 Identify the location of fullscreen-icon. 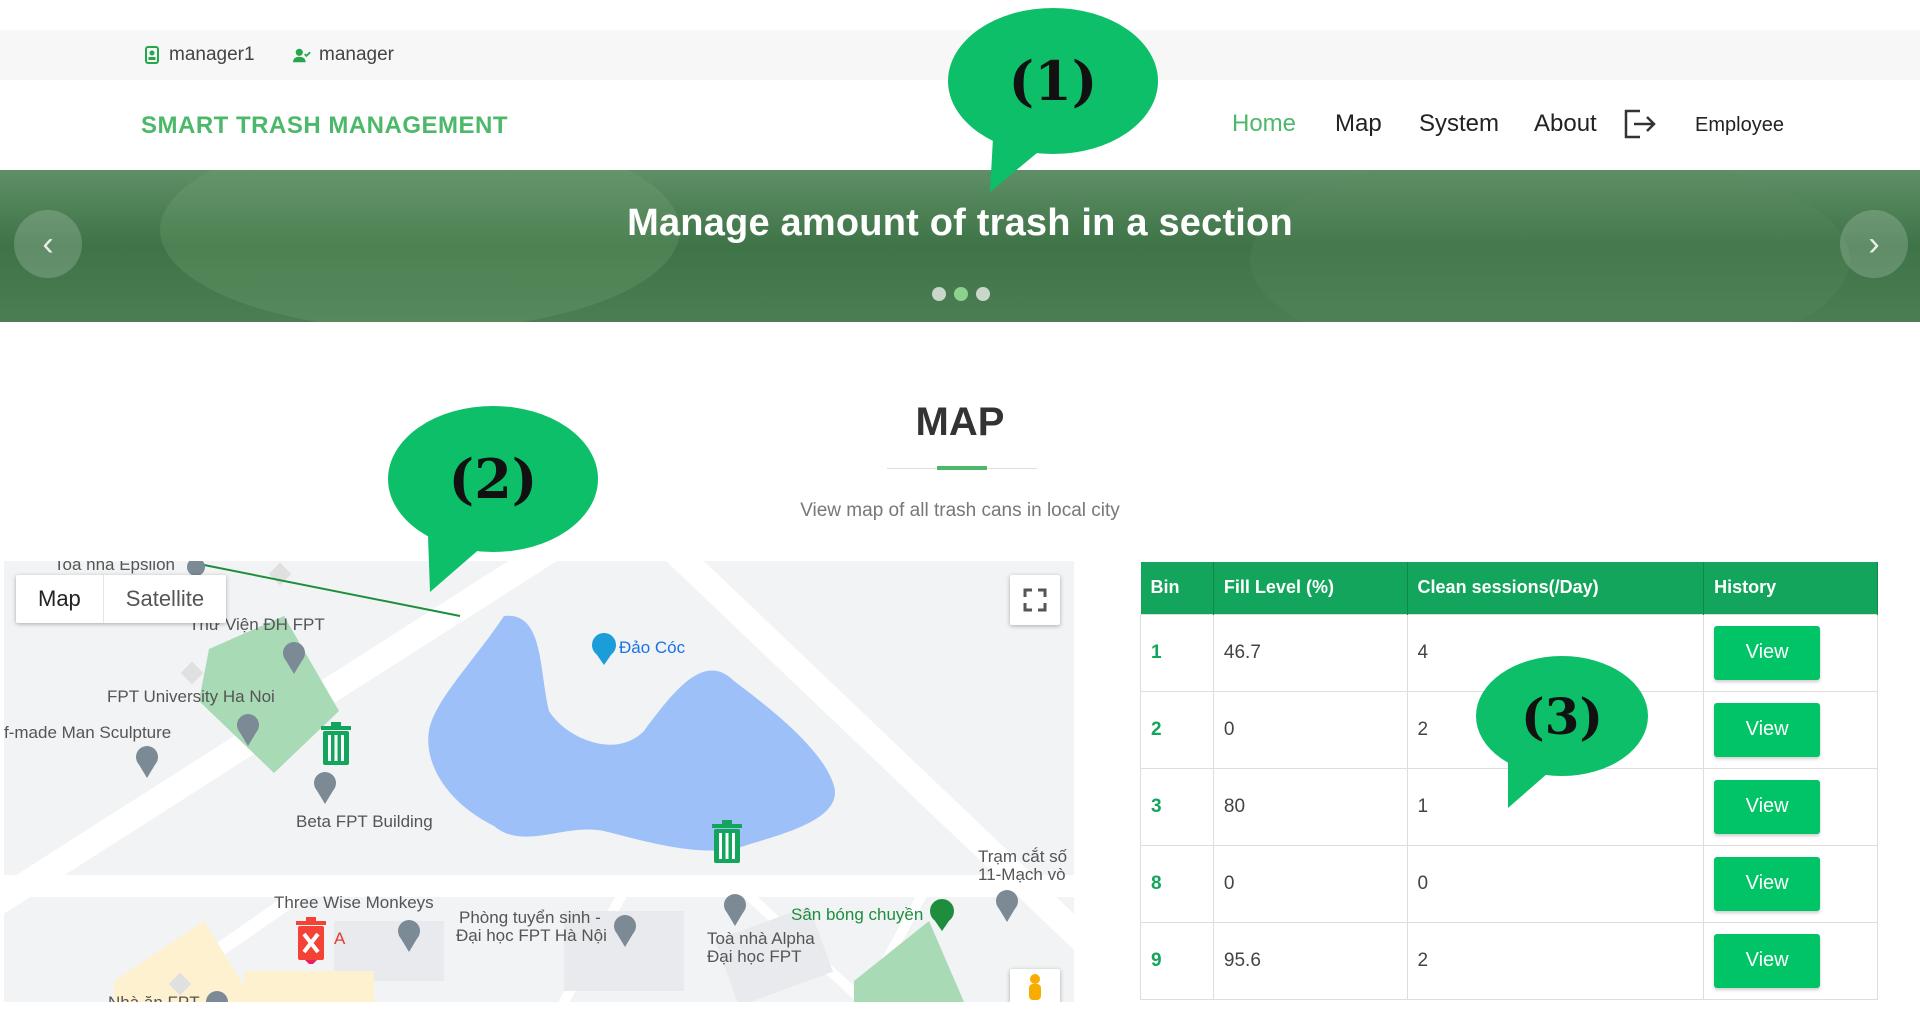
(1035, 600).